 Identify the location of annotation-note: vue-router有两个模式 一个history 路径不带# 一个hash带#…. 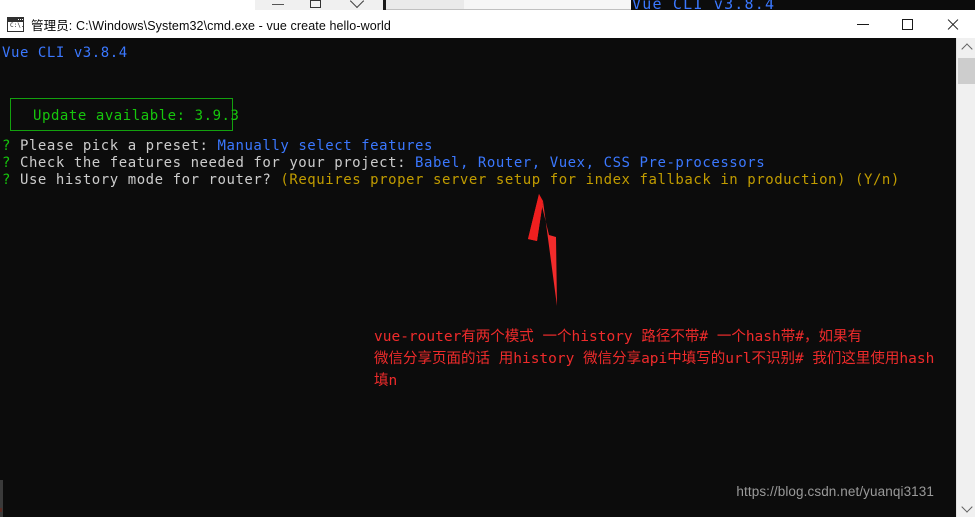
(654, 359).